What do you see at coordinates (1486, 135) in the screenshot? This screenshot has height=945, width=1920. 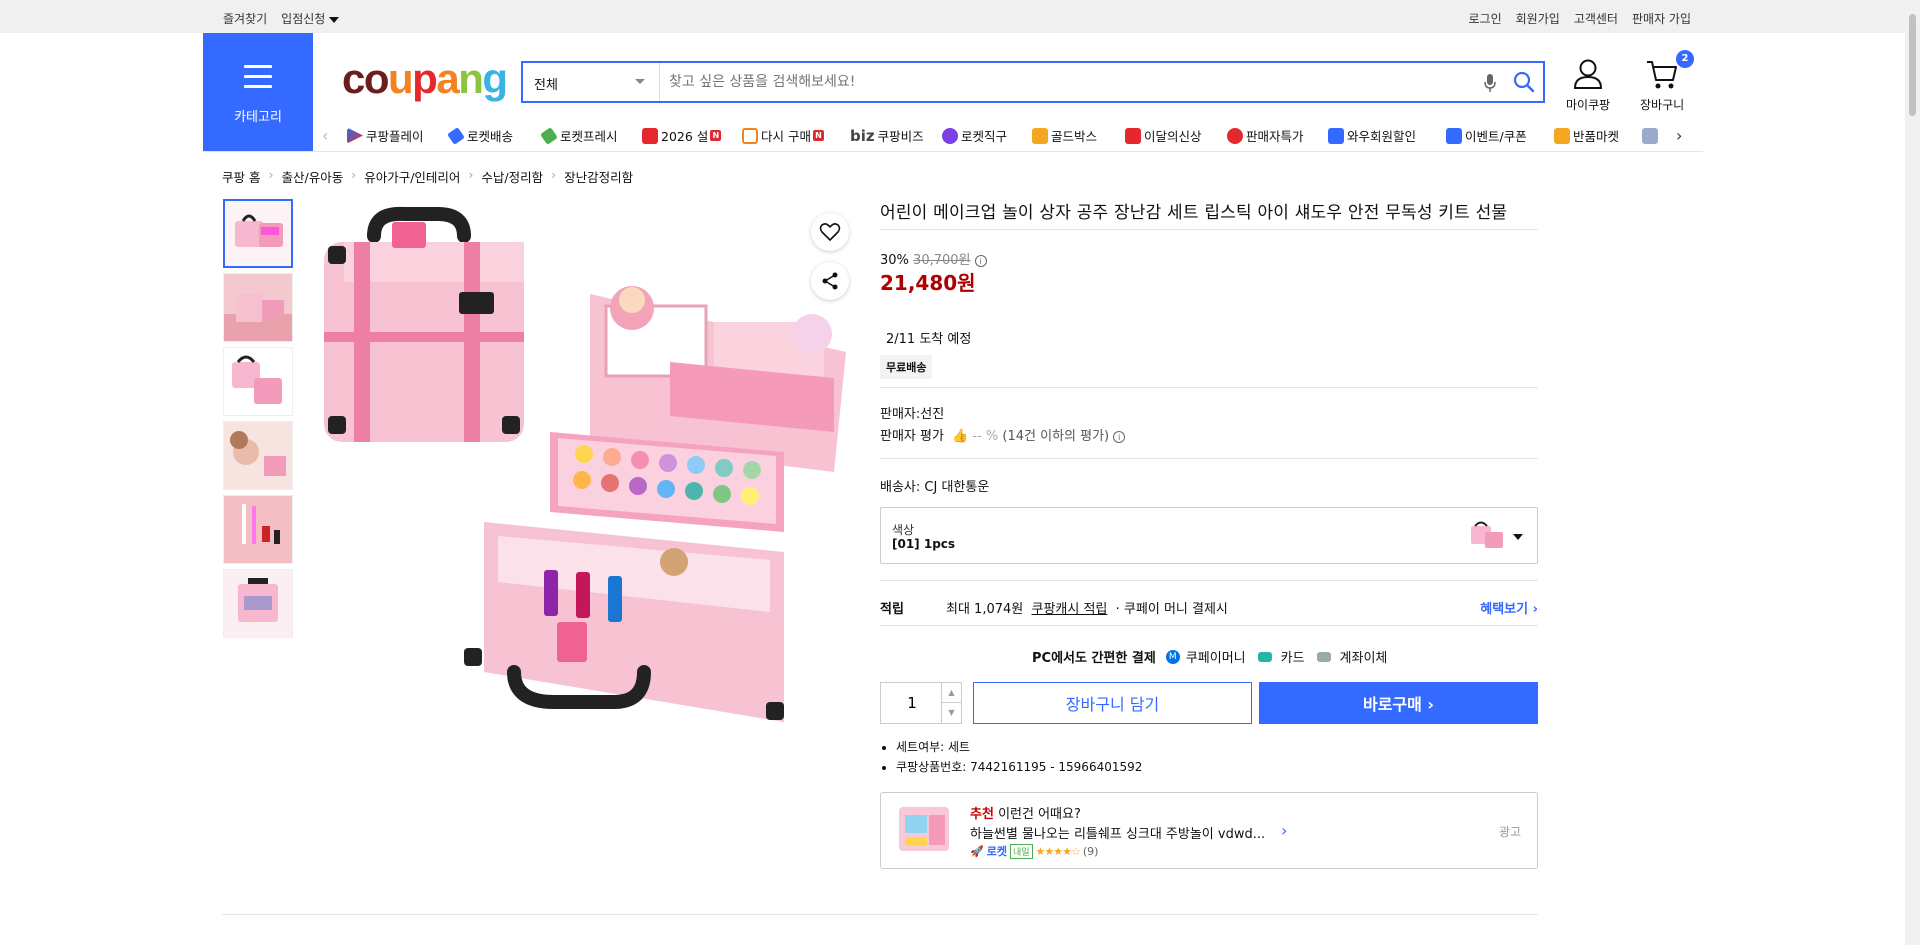 I see `shortcut-event-coupon: 이벤트/쿠폰` at bounding box center [1486, 135].